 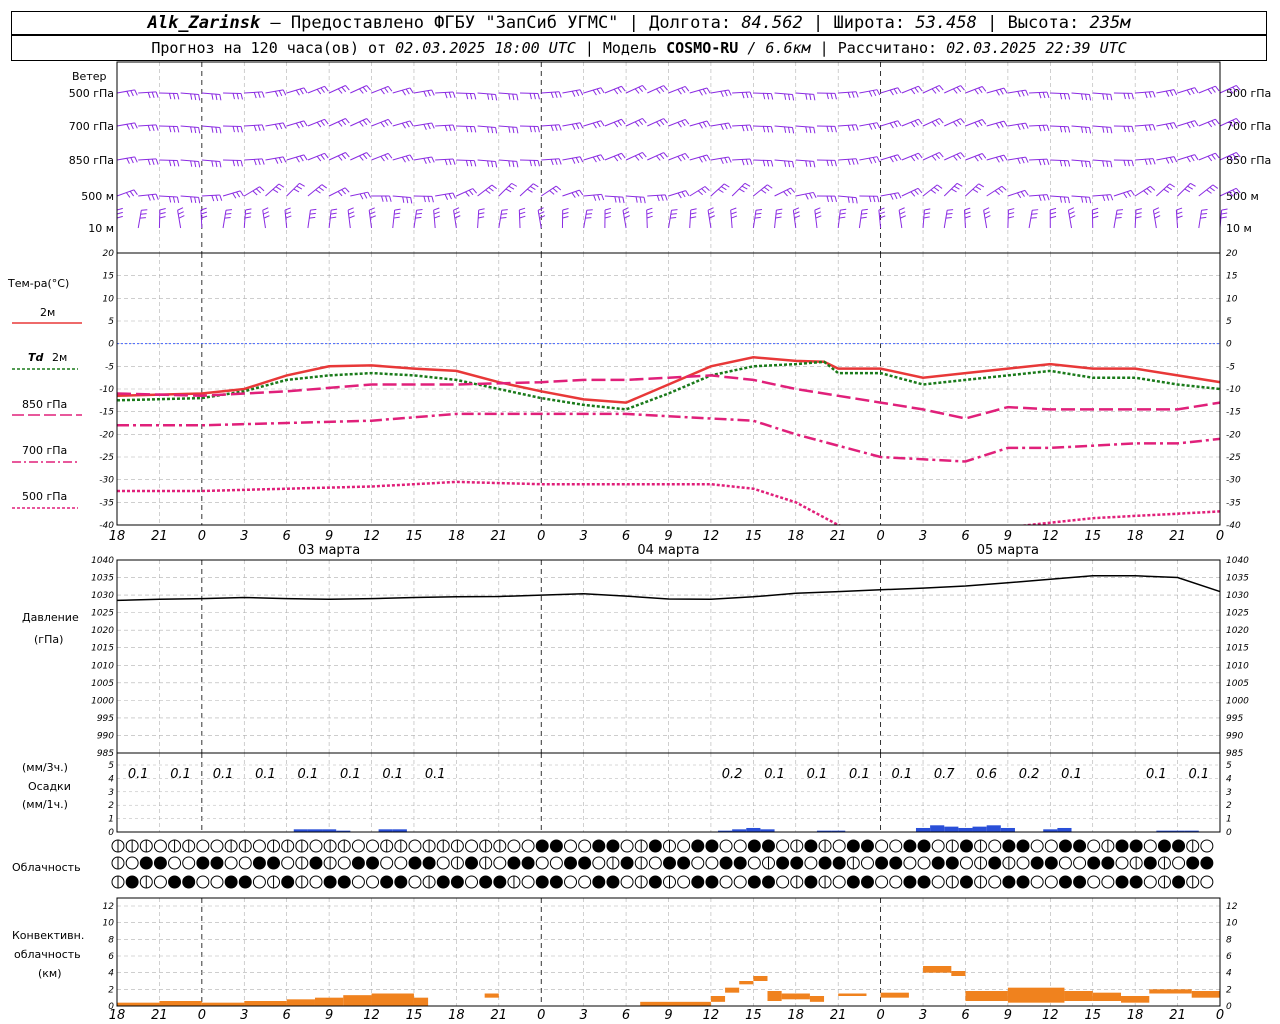 I want to click on y-tick-label-right: 15, so click(x=1232, y=277).